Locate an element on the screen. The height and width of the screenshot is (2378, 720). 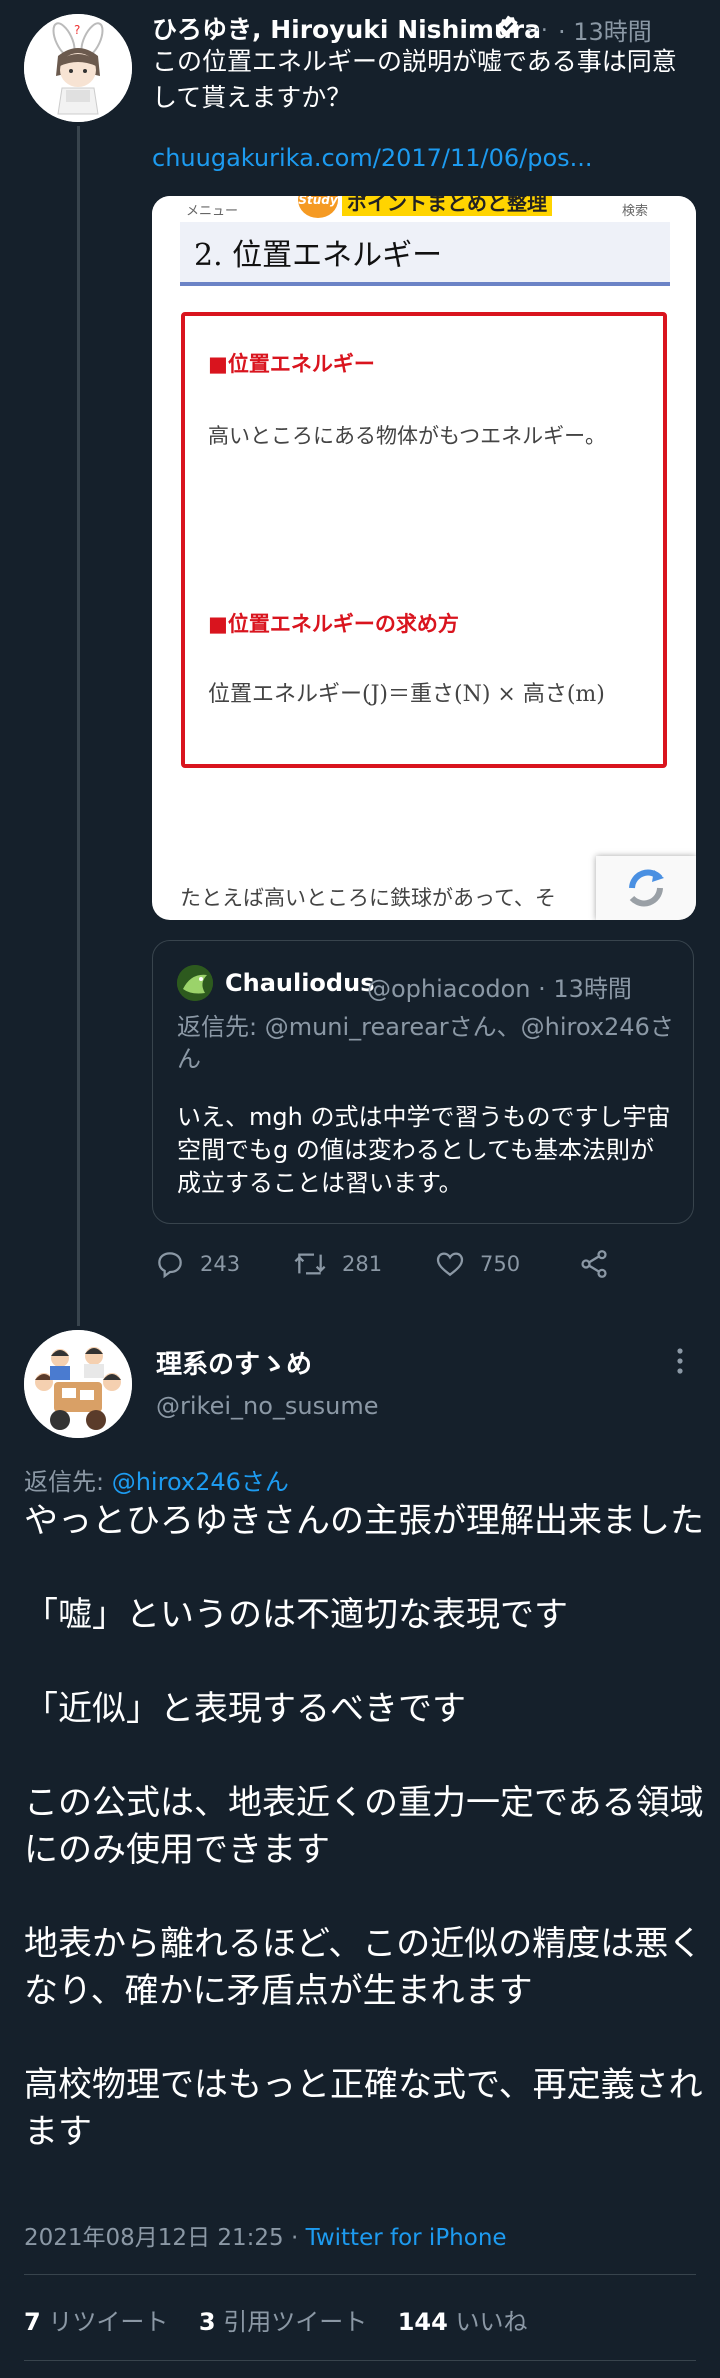
likes-stat: 144 いいね is located at coordinates (463, 2322).